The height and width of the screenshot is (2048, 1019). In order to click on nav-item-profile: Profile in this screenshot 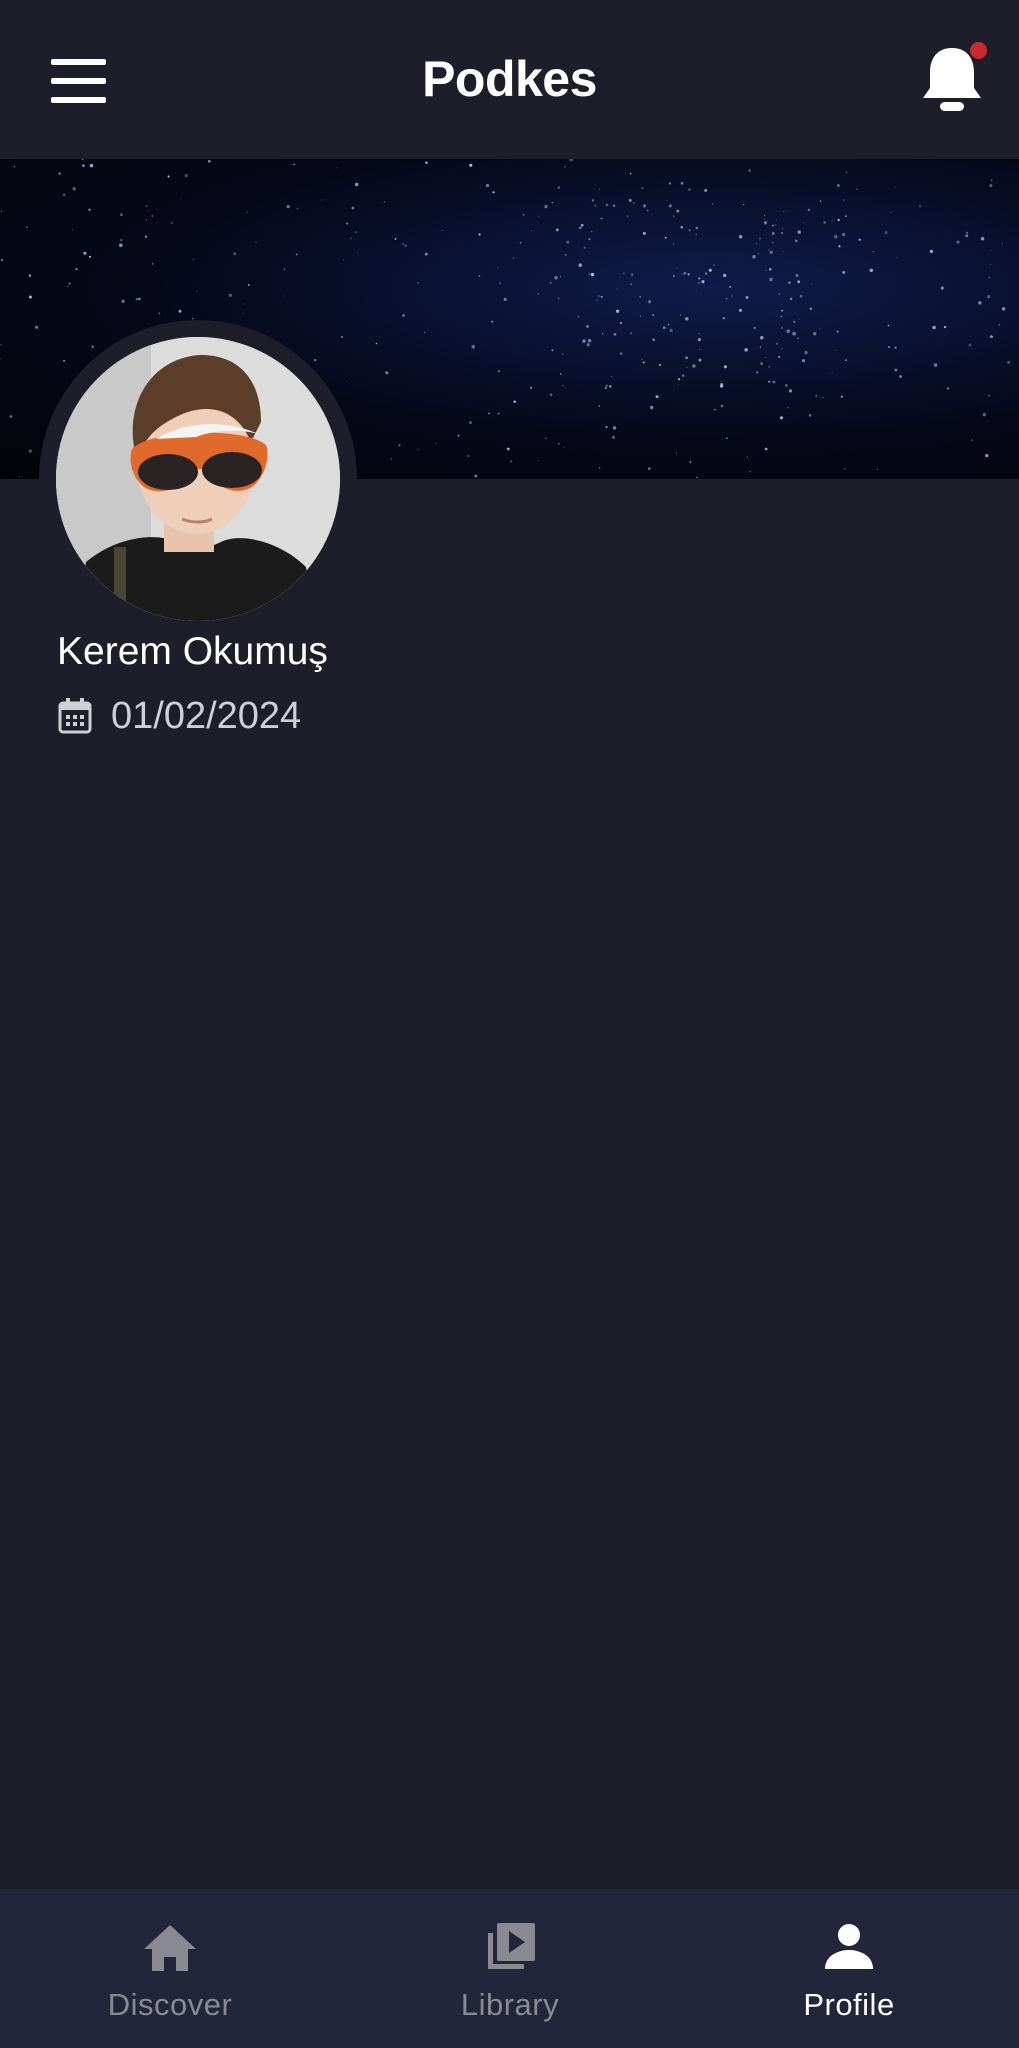, I will do `click(849, 1968)`.